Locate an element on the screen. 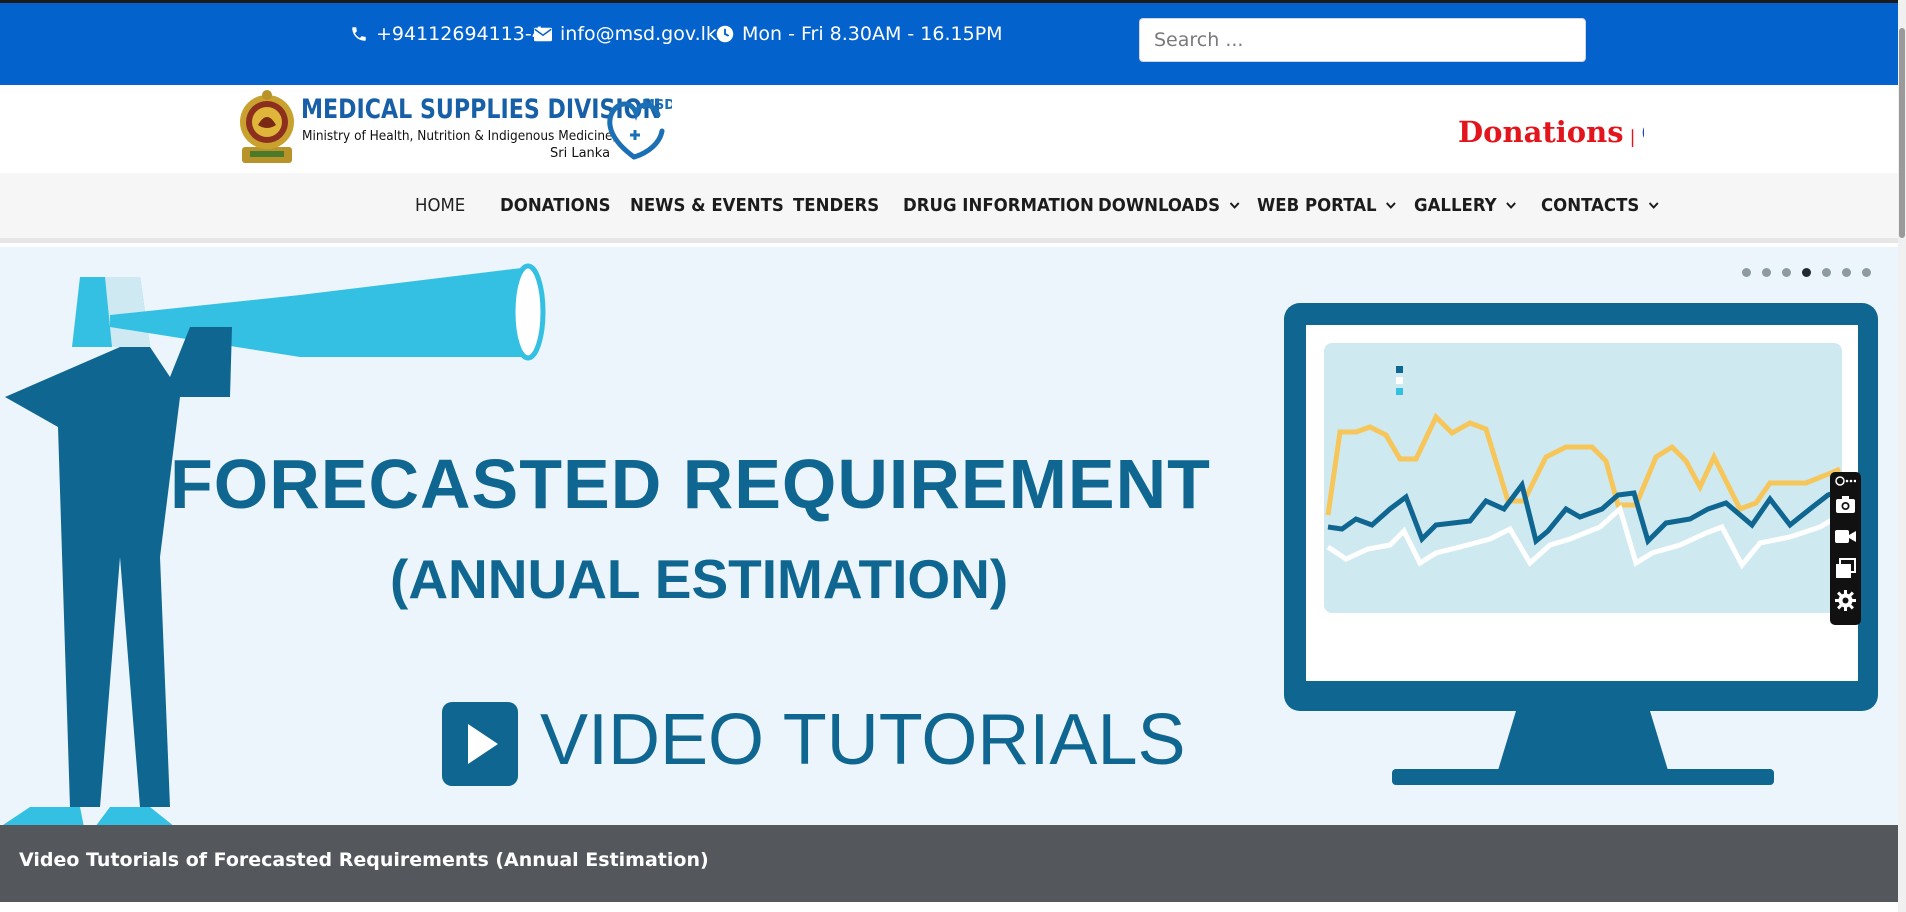  settings-icon is located at coordinates (1845, 600).